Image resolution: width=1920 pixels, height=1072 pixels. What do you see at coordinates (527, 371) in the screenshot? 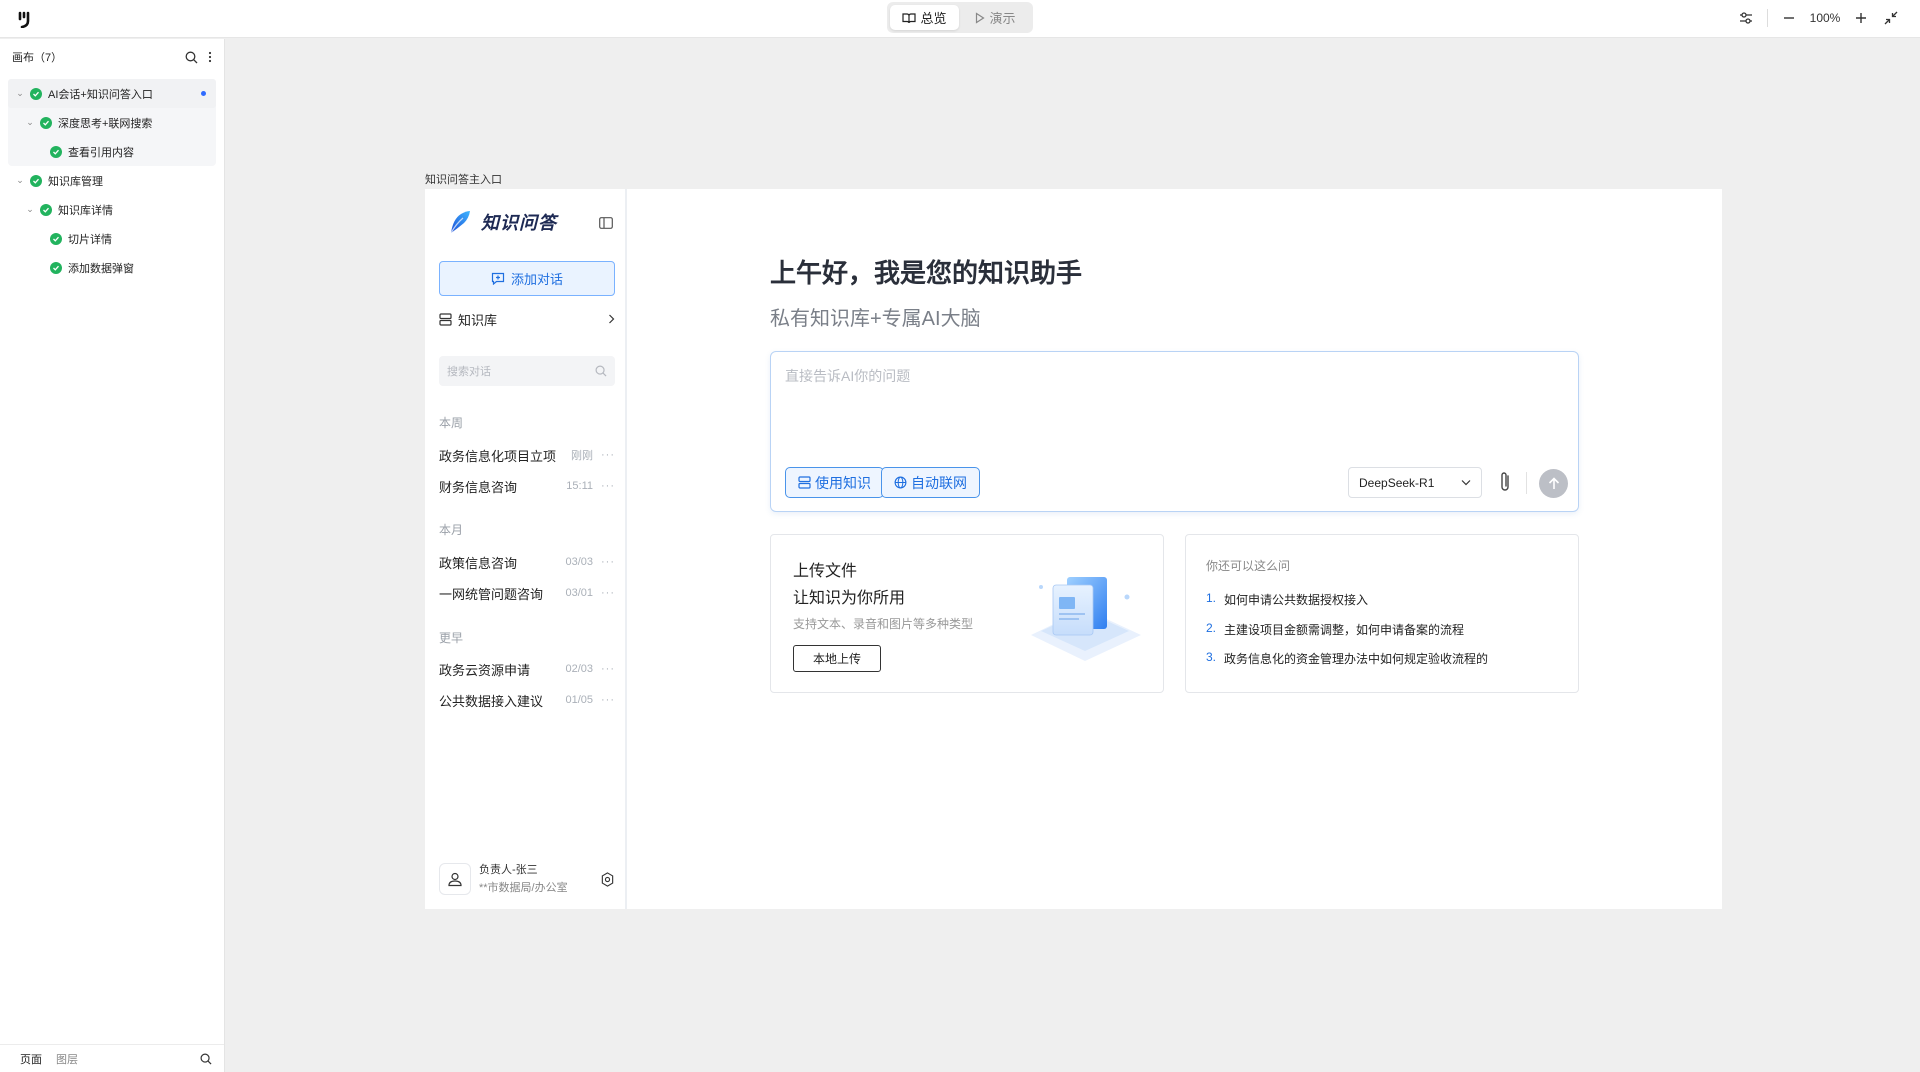
I see `conversation-search: 搜索对话` at bounding box center [527, 371].